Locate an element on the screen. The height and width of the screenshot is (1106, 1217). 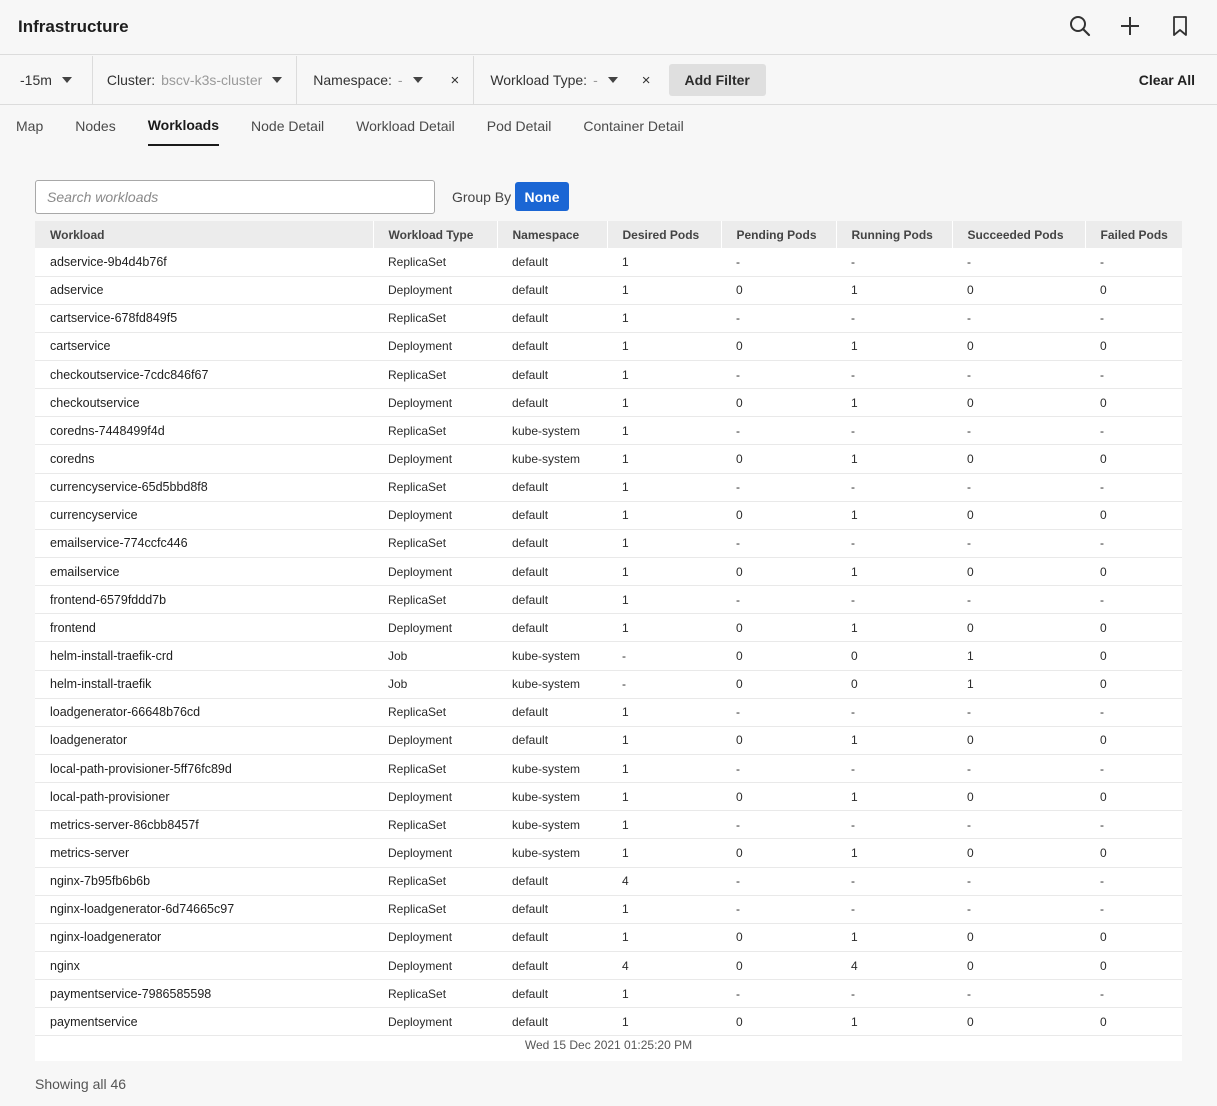
cell-workload: nginx is located at coordinates (204, 966).